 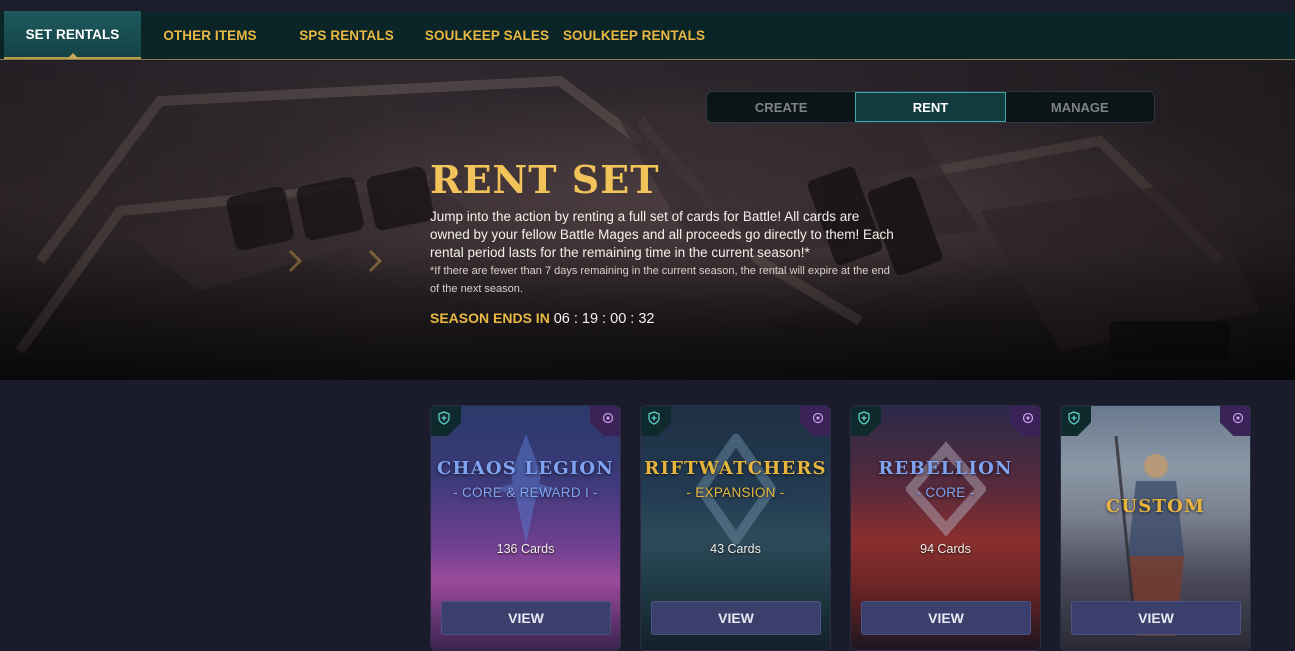 What do you see at coordinates (1155, 528) in the screenshot?
I see `set-card-custom: CUSTOM VIEW` at bounding box center [1155, 528].